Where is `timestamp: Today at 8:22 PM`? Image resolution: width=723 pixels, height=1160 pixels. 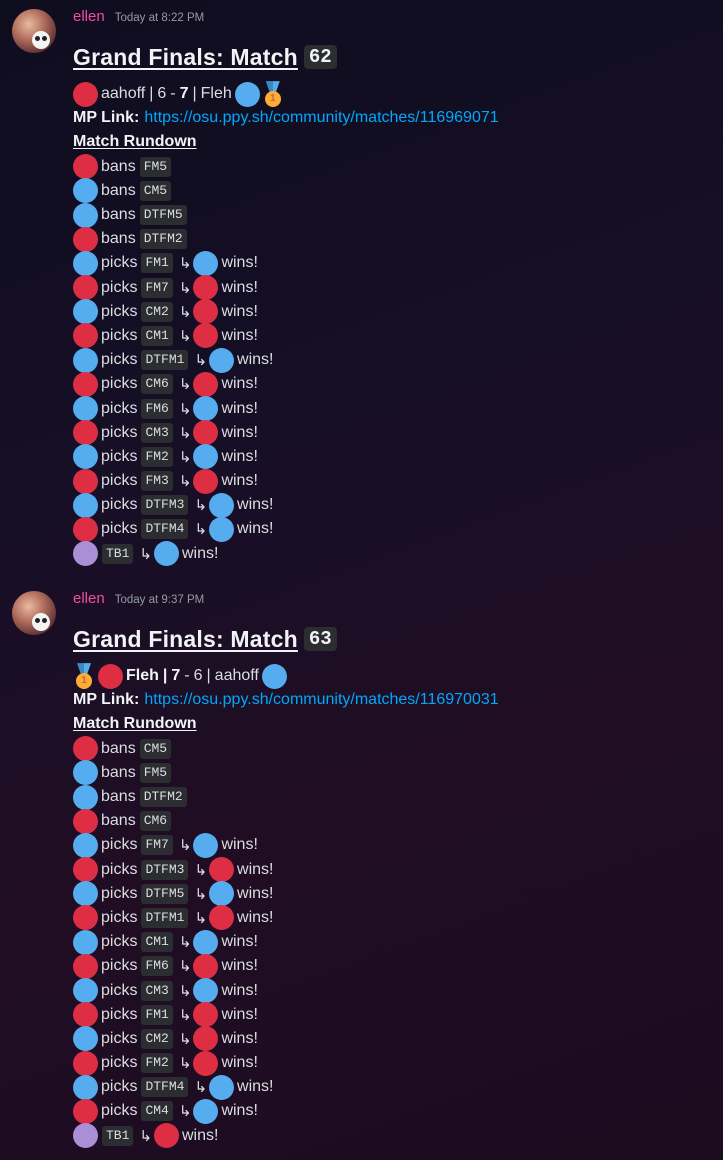
timestamp: Today at 8:22 PM is located at coordinates (160, 18).